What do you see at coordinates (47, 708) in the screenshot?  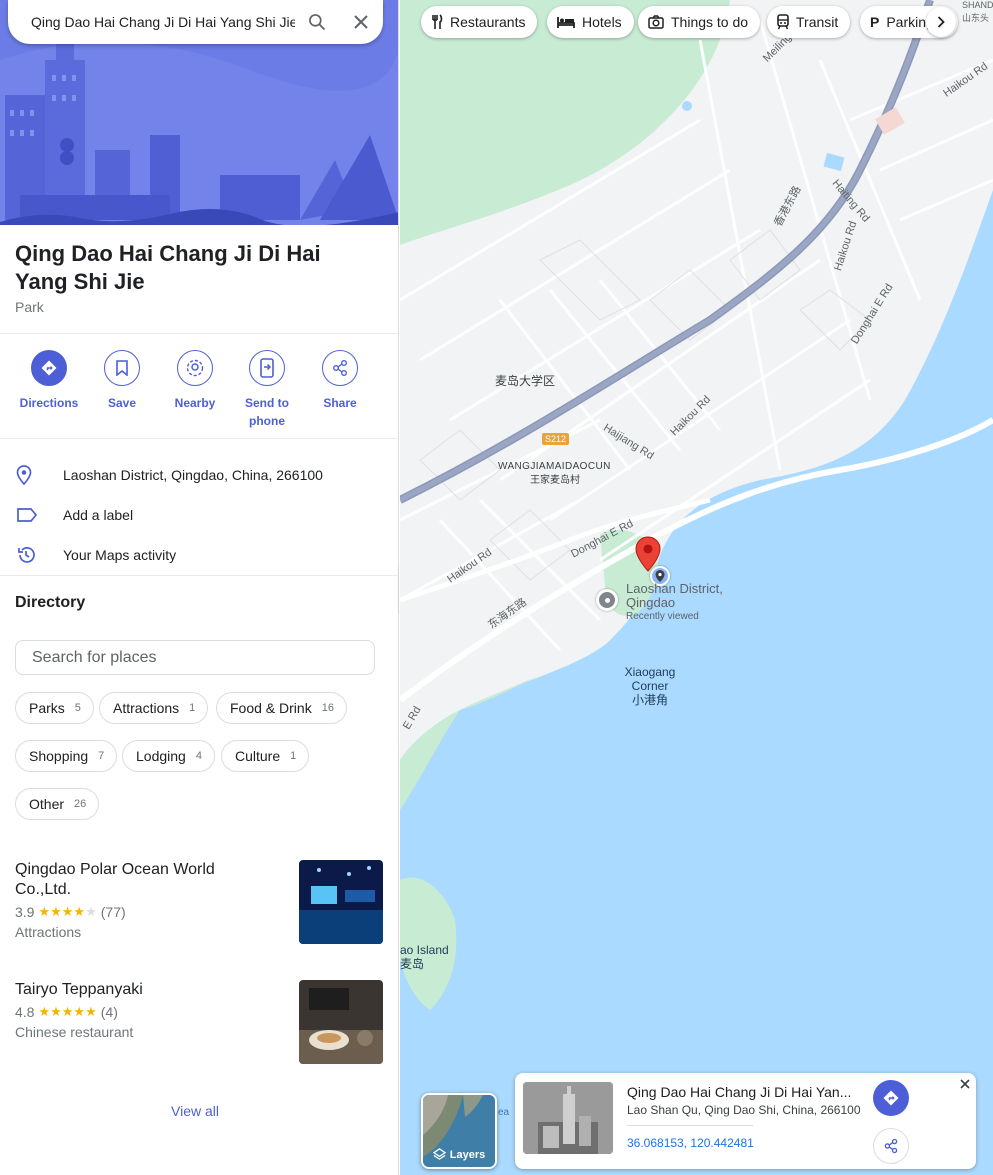 I see `chip-label: Parks` at bounding box center [47, 708].